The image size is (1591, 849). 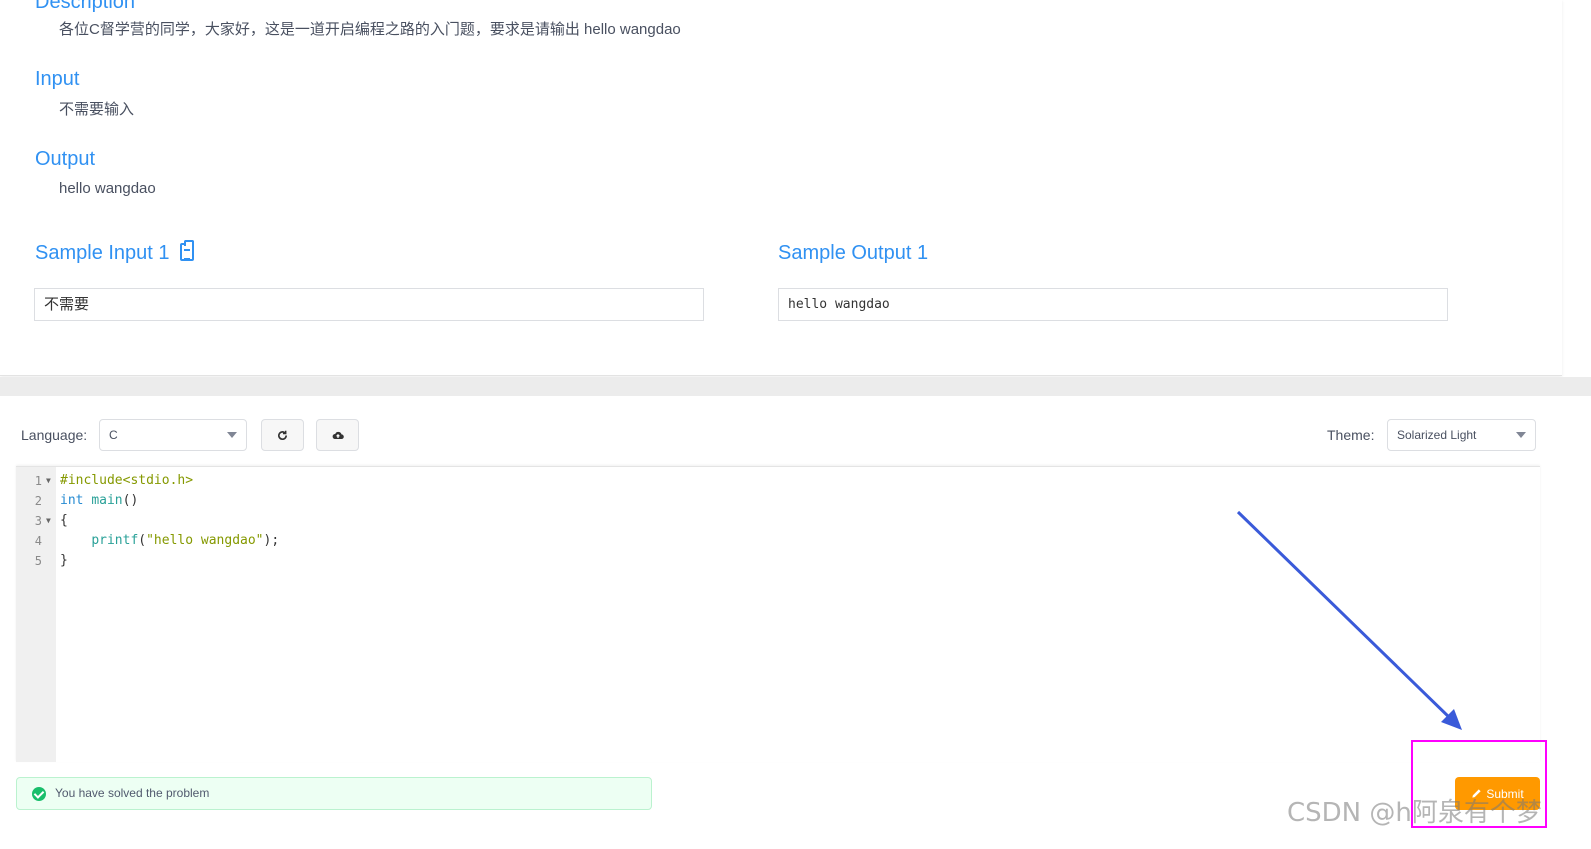 I want to click on code-token: int, so click(x=72, y=500).